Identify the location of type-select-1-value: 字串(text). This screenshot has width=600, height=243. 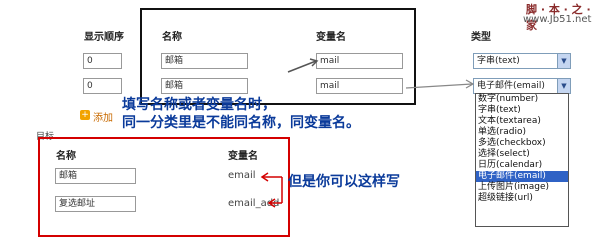
(498, 61).